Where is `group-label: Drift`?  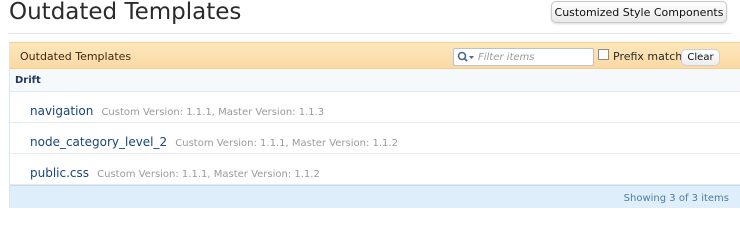 group-label: Drift is located at coordinates (28, 80).